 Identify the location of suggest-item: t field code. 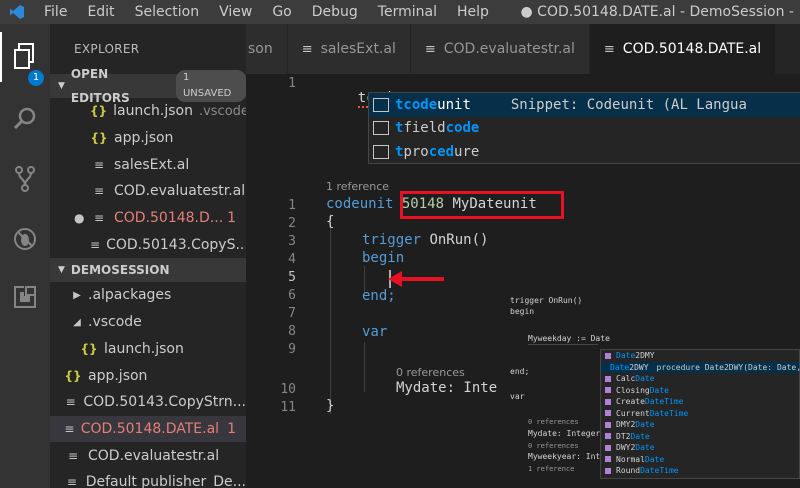
(584, 129).